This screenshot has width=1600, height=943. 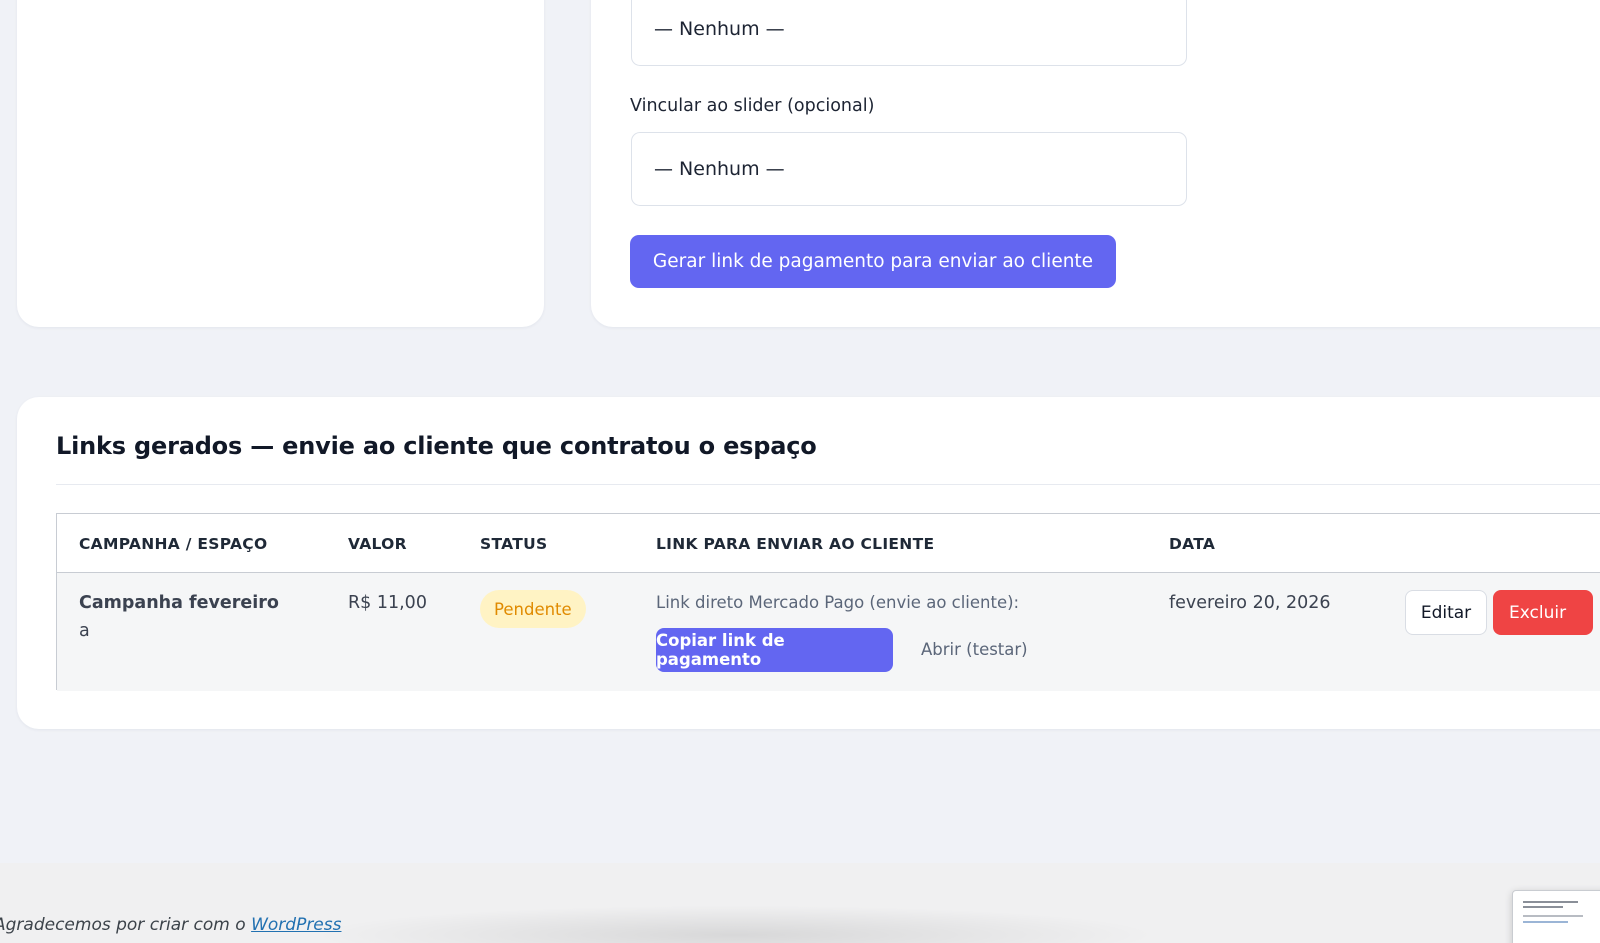 What do you see at coordinates (828, 484) in the screenshot?
I see `divider` at bounding box center [828, 484].